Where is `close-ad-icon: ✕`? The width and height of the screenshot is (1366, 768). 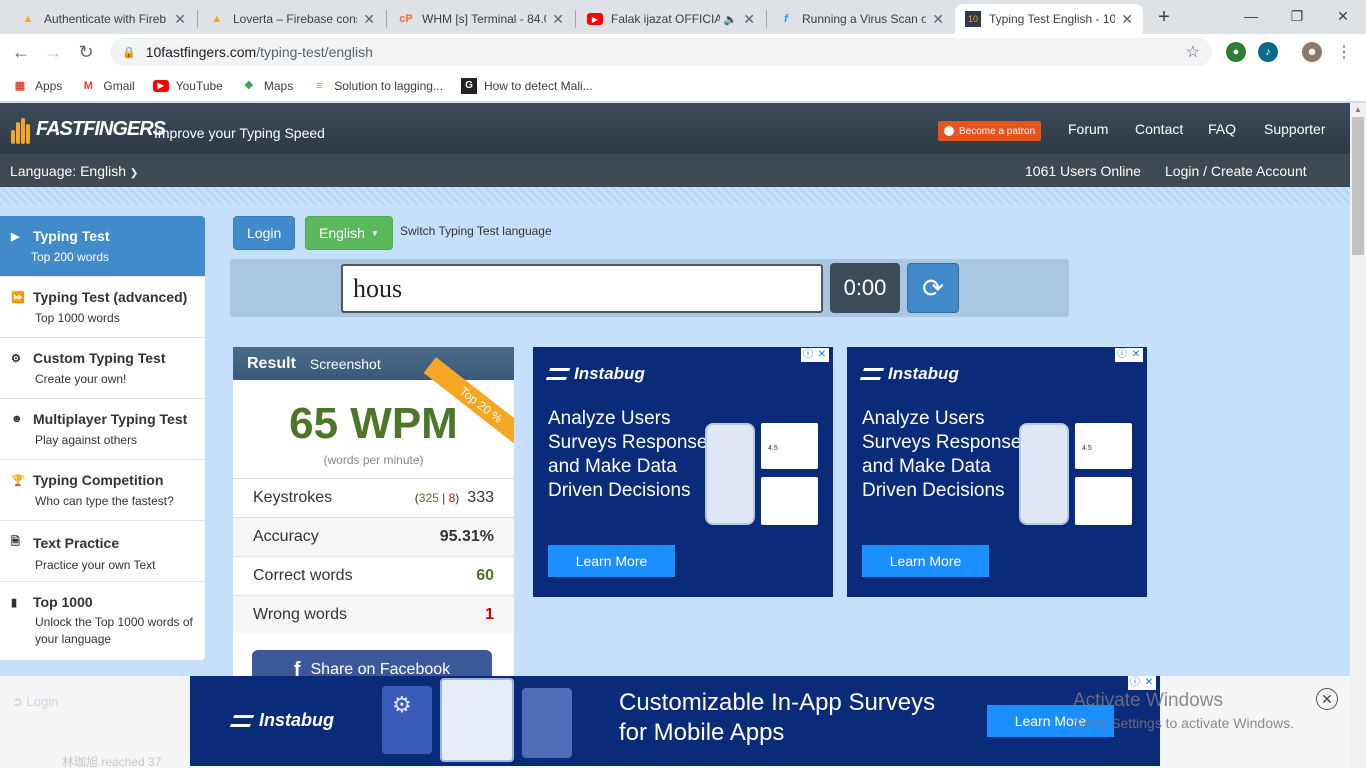 close-ad-icon: ✕ is located at coordinates (1327, 699).